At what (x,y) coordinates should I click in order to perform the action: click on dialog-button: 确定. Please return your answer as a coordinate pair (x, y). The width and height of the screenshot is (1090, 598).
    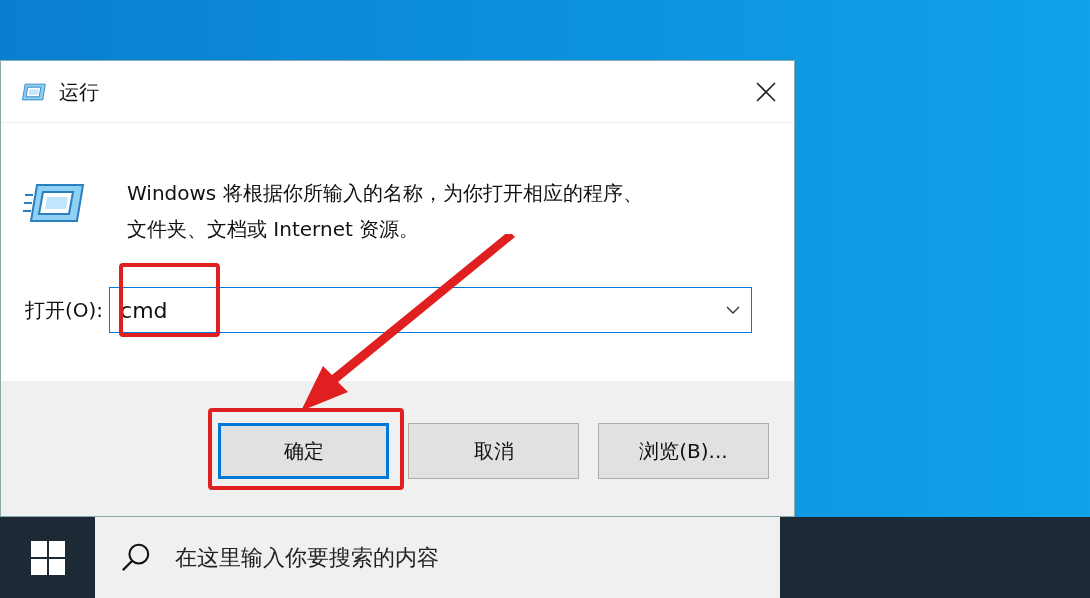
    Looking at the image, I should click on (303, 451).